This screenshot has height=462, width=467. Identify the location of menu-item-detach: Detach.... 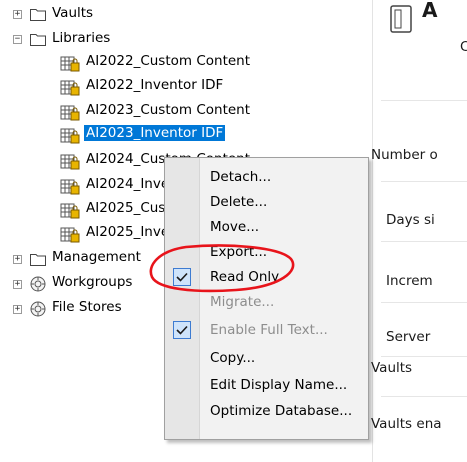
(266, 176).